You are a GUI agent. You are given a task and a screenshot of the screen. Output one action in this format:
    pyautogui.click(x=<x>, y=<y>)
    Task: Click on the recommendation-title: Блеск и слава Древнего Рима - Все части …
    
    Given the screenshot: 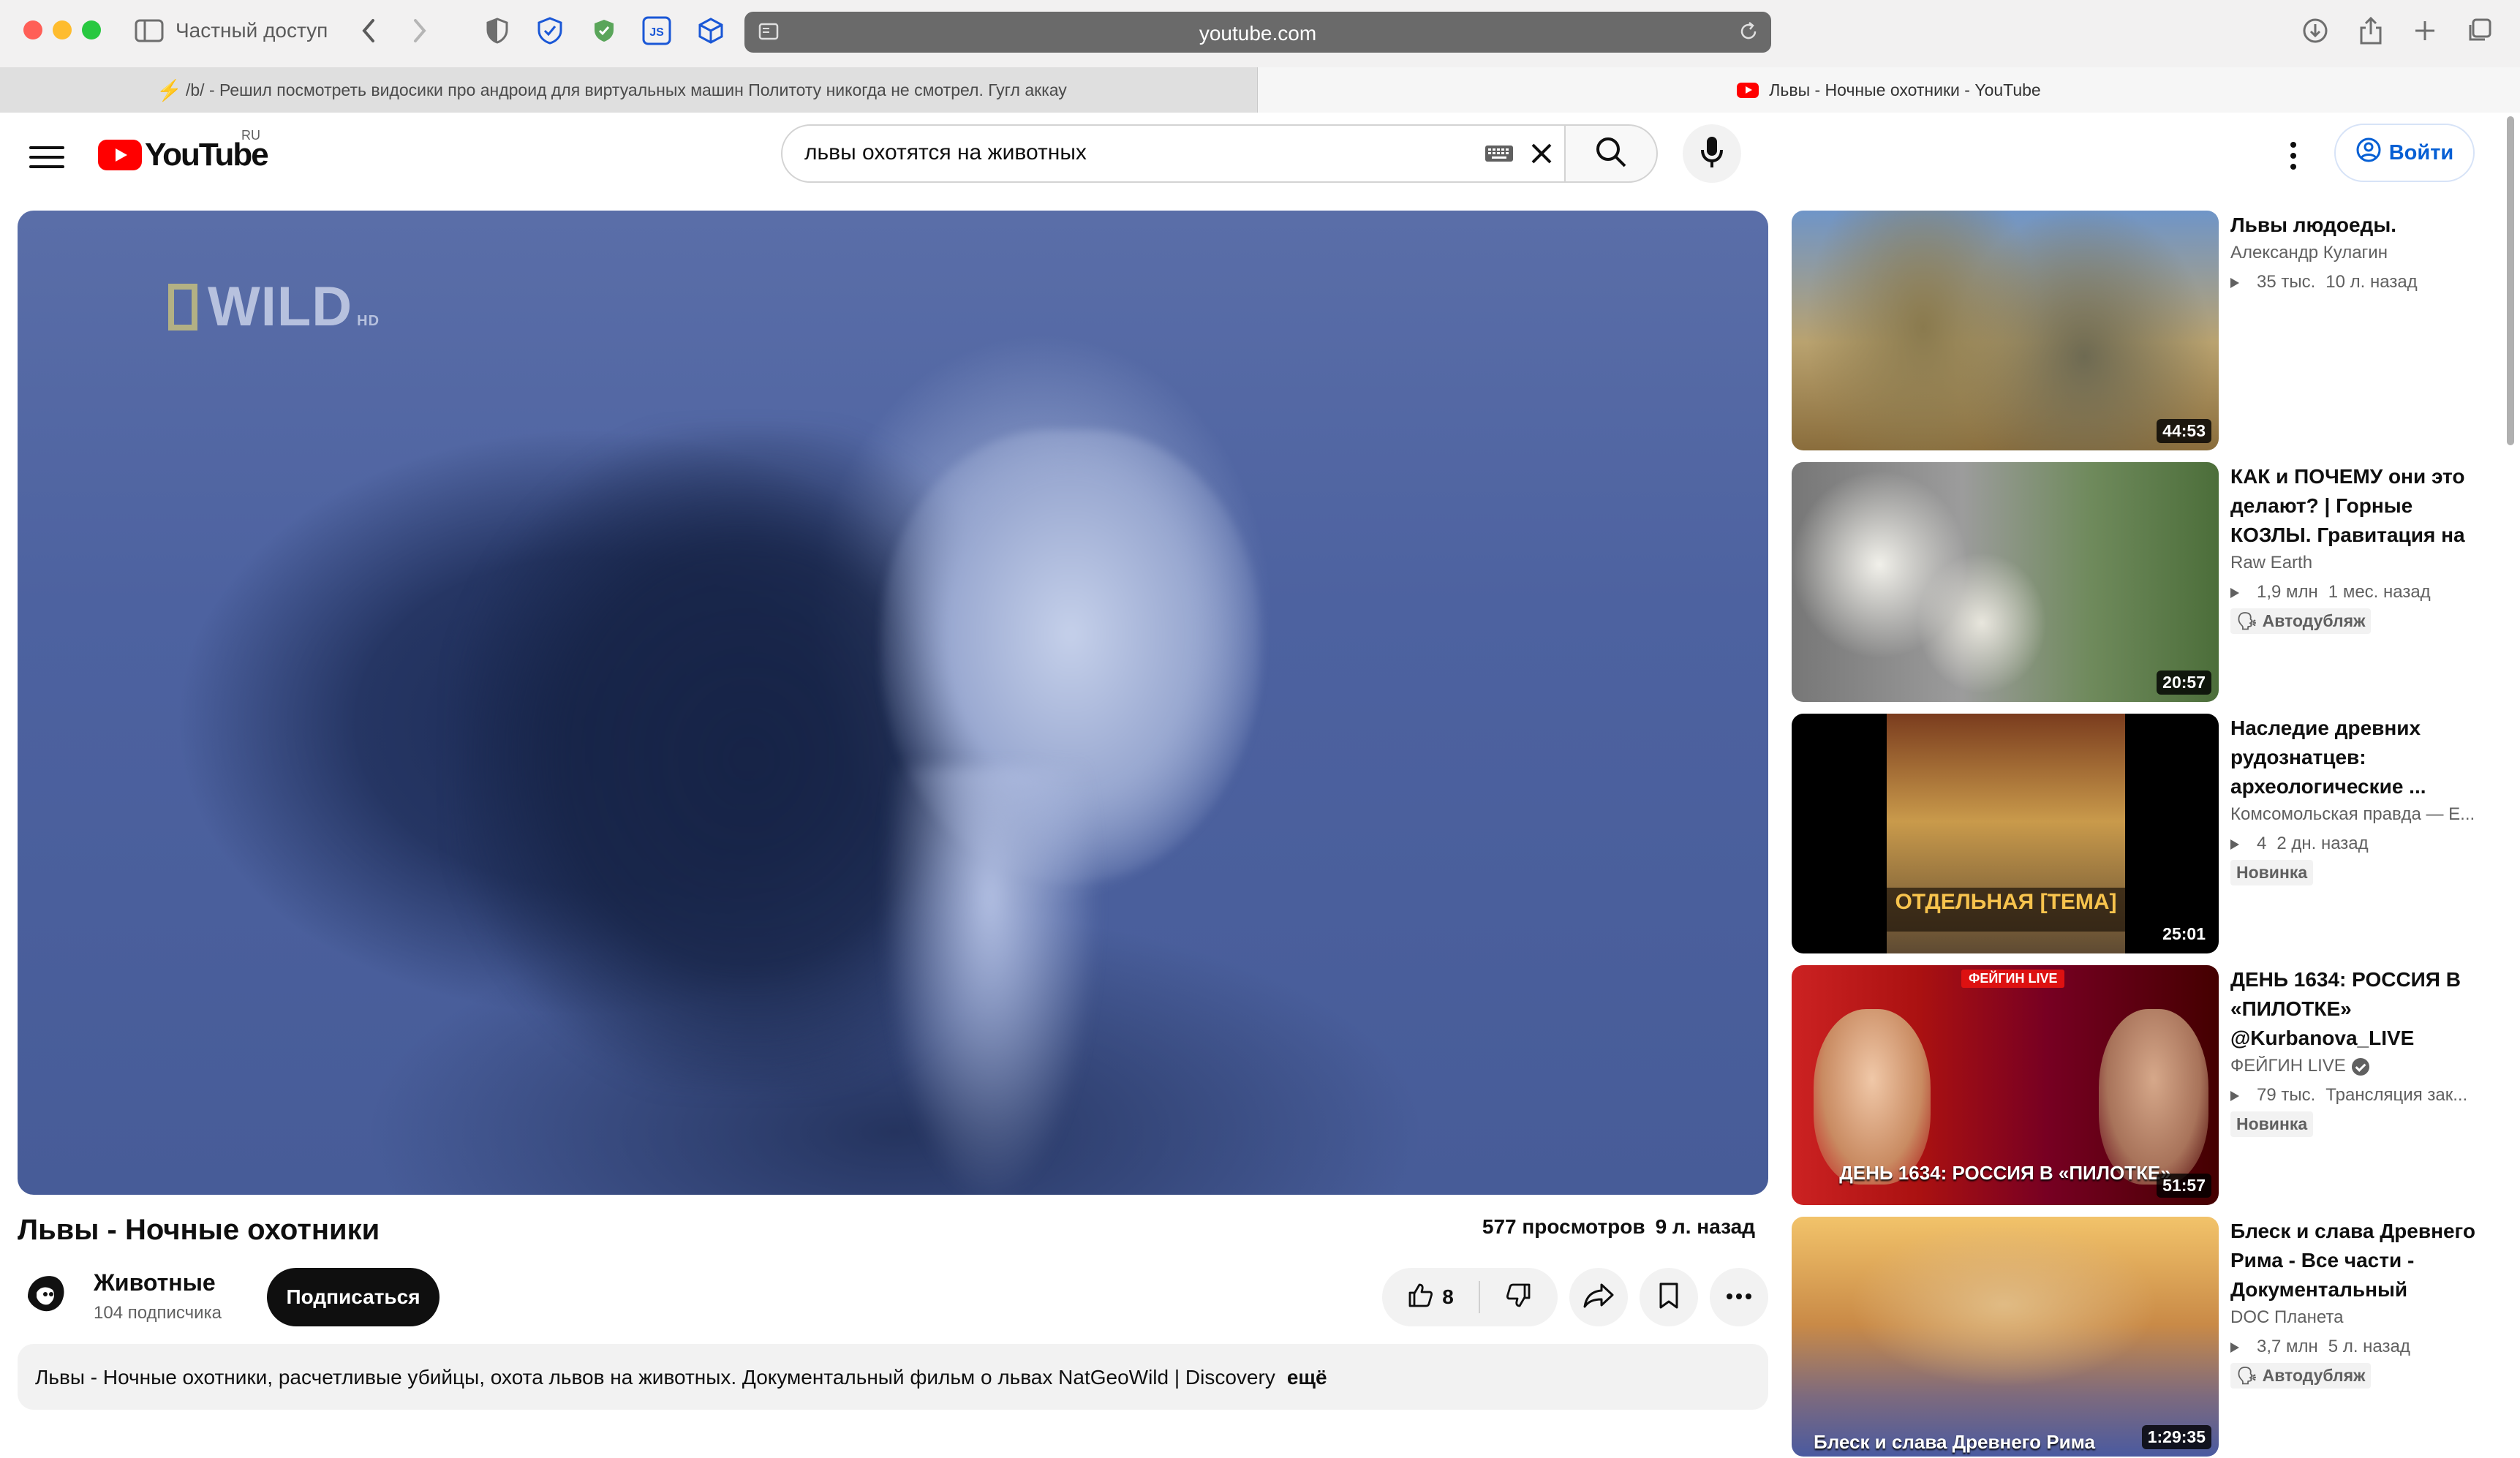 What is the action you would take?
    pyautogui.click(x=2354, y=1260)
    